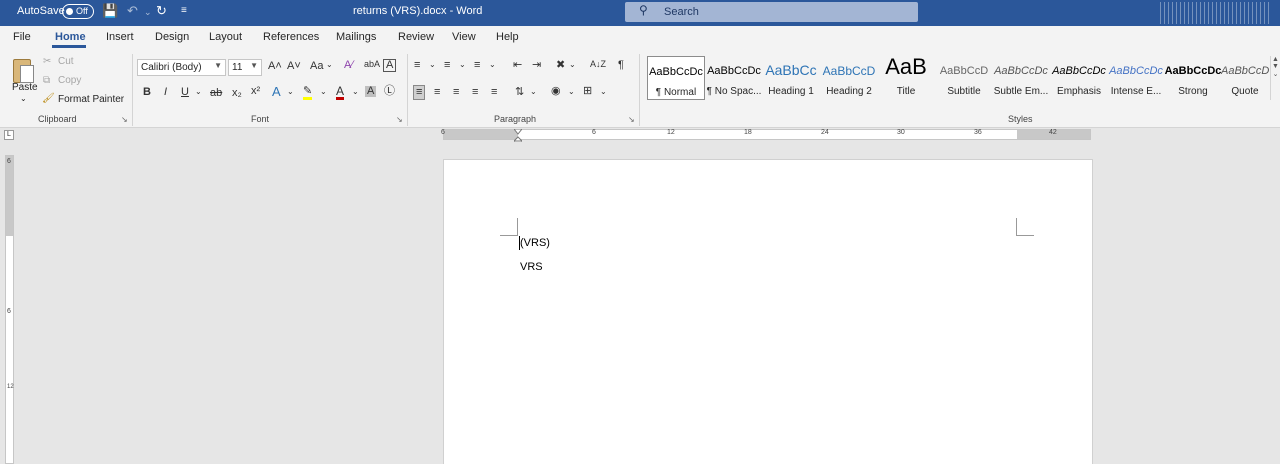 The height and width of the screenshot is (464, 1280). I want to click on search-box: ⚲ Search, so click(771, 12).